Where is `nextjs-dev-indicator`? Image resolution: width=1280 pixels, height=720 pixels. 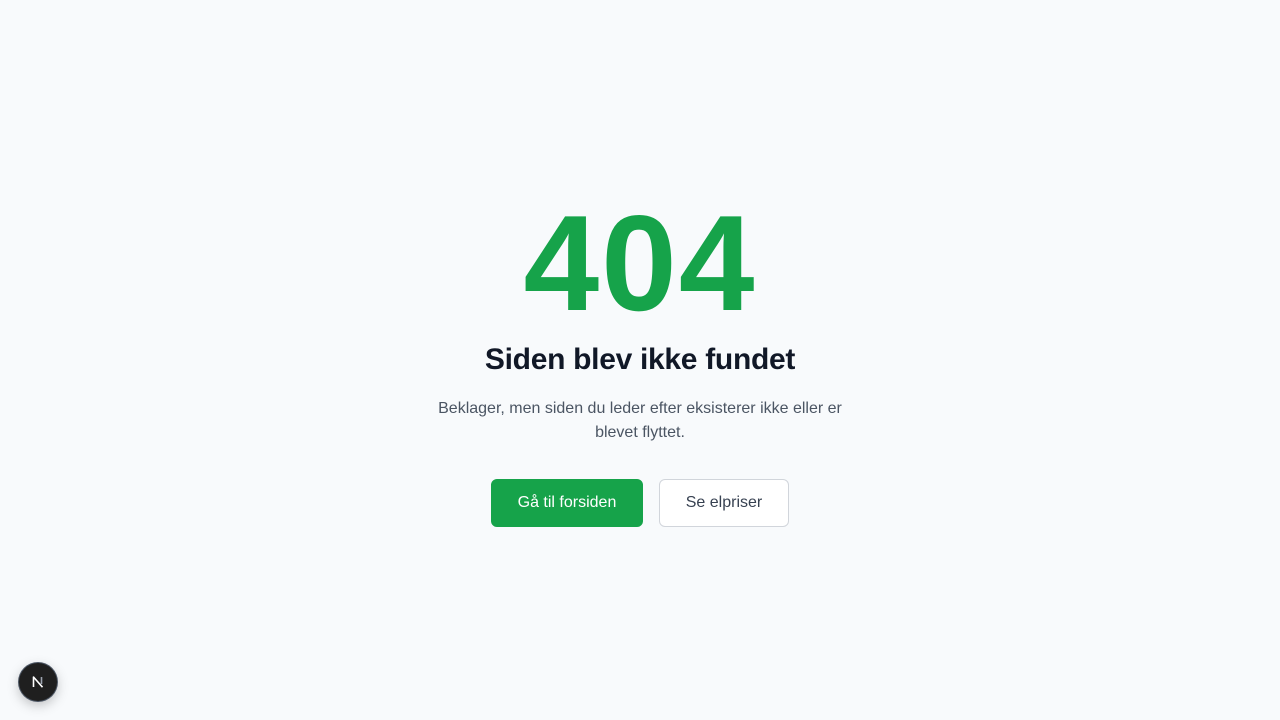 nextjs-dev-indicator is located at coordinates (38, 682).